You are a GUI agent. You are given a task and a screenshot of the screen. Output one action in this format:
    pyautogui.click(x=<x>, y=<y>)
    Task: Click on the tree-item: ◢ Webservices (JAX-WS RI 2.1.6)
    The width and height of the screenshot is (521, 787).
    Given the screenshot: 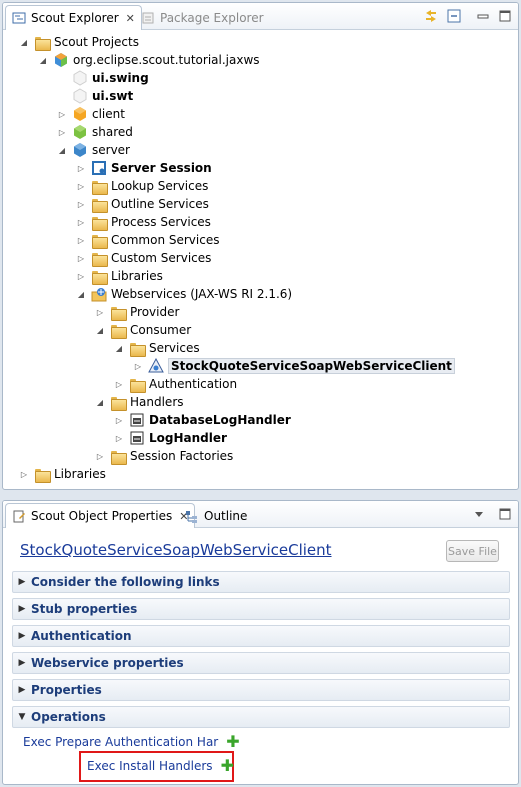 What is the action you would take?
    pyautogui.click(x=184, y=294)
    